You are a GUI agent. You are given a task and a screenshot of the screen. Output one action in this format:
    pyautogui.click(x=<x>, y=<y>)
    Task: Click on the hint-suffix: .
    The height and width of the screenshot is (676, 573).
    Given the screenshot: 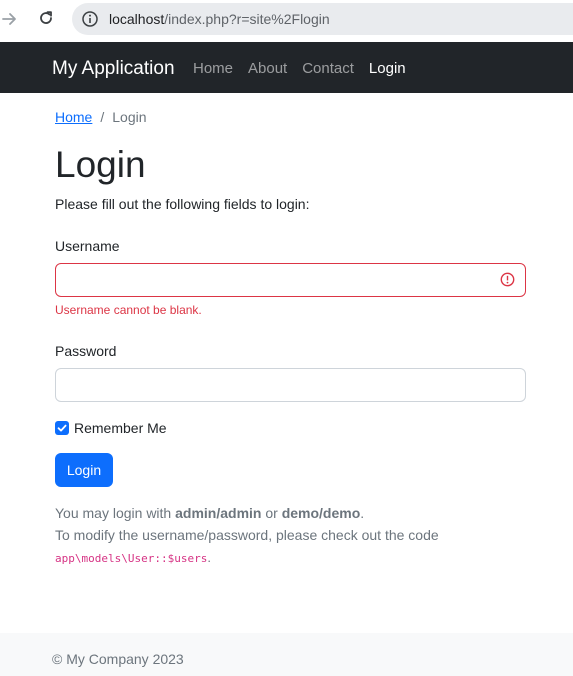 What is the action you would take?
    pyautogui.click(x=362, y=513)
    